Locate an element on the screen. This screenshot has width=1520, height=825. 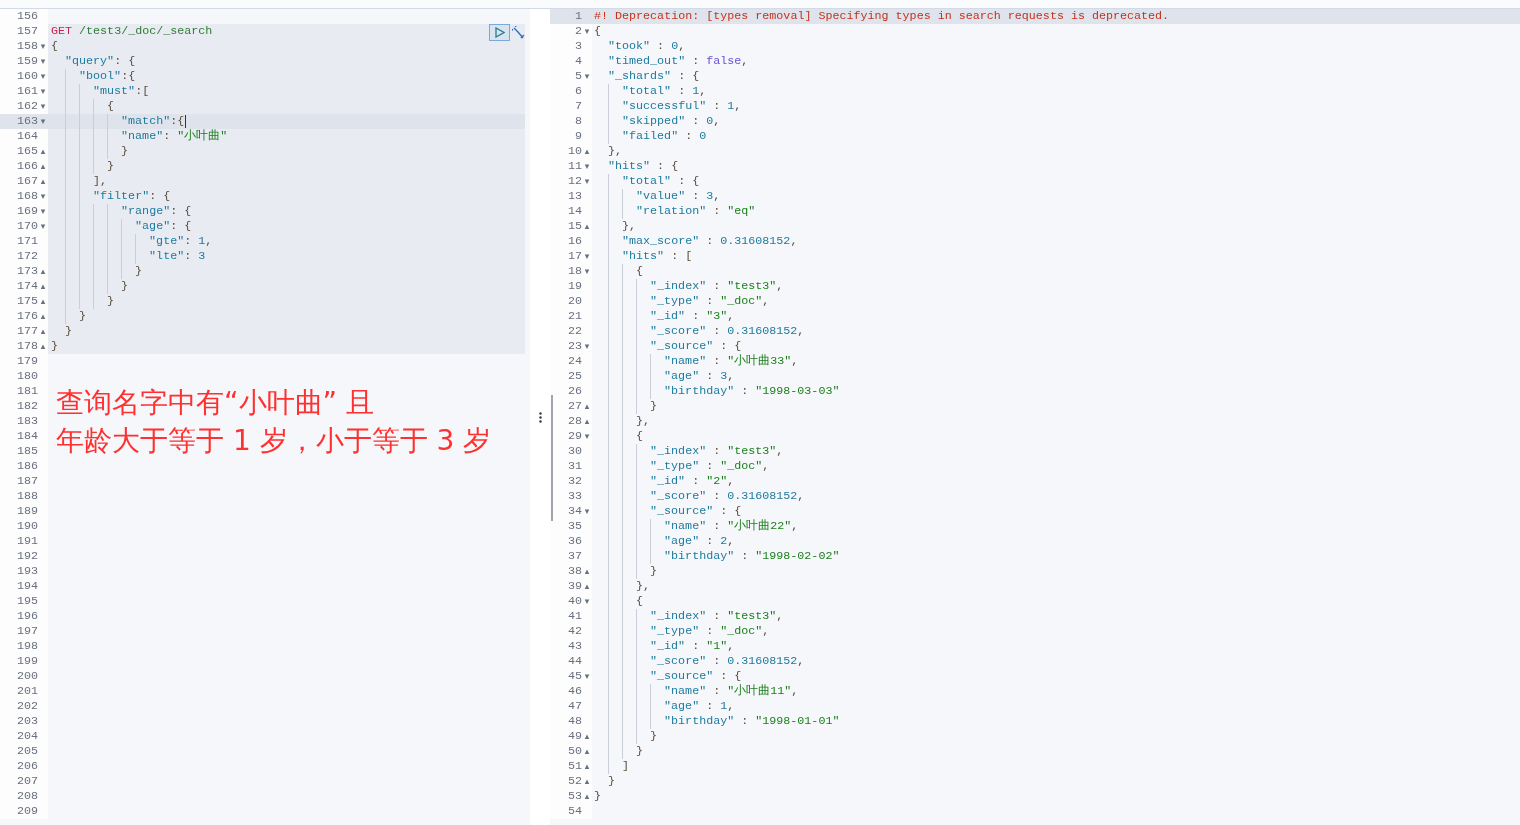
line-number: 177 is located at coordinates (27, 331).